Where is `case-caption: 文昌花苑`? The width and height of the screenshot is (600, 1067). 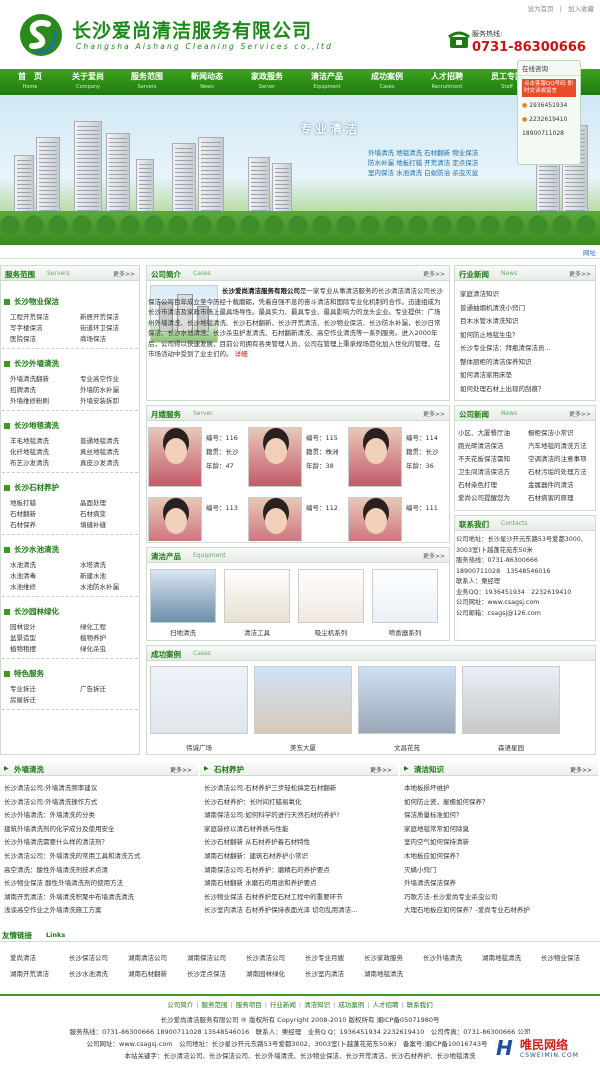 case-caption: 文昌花苑 is located at coordinates (407, 747).